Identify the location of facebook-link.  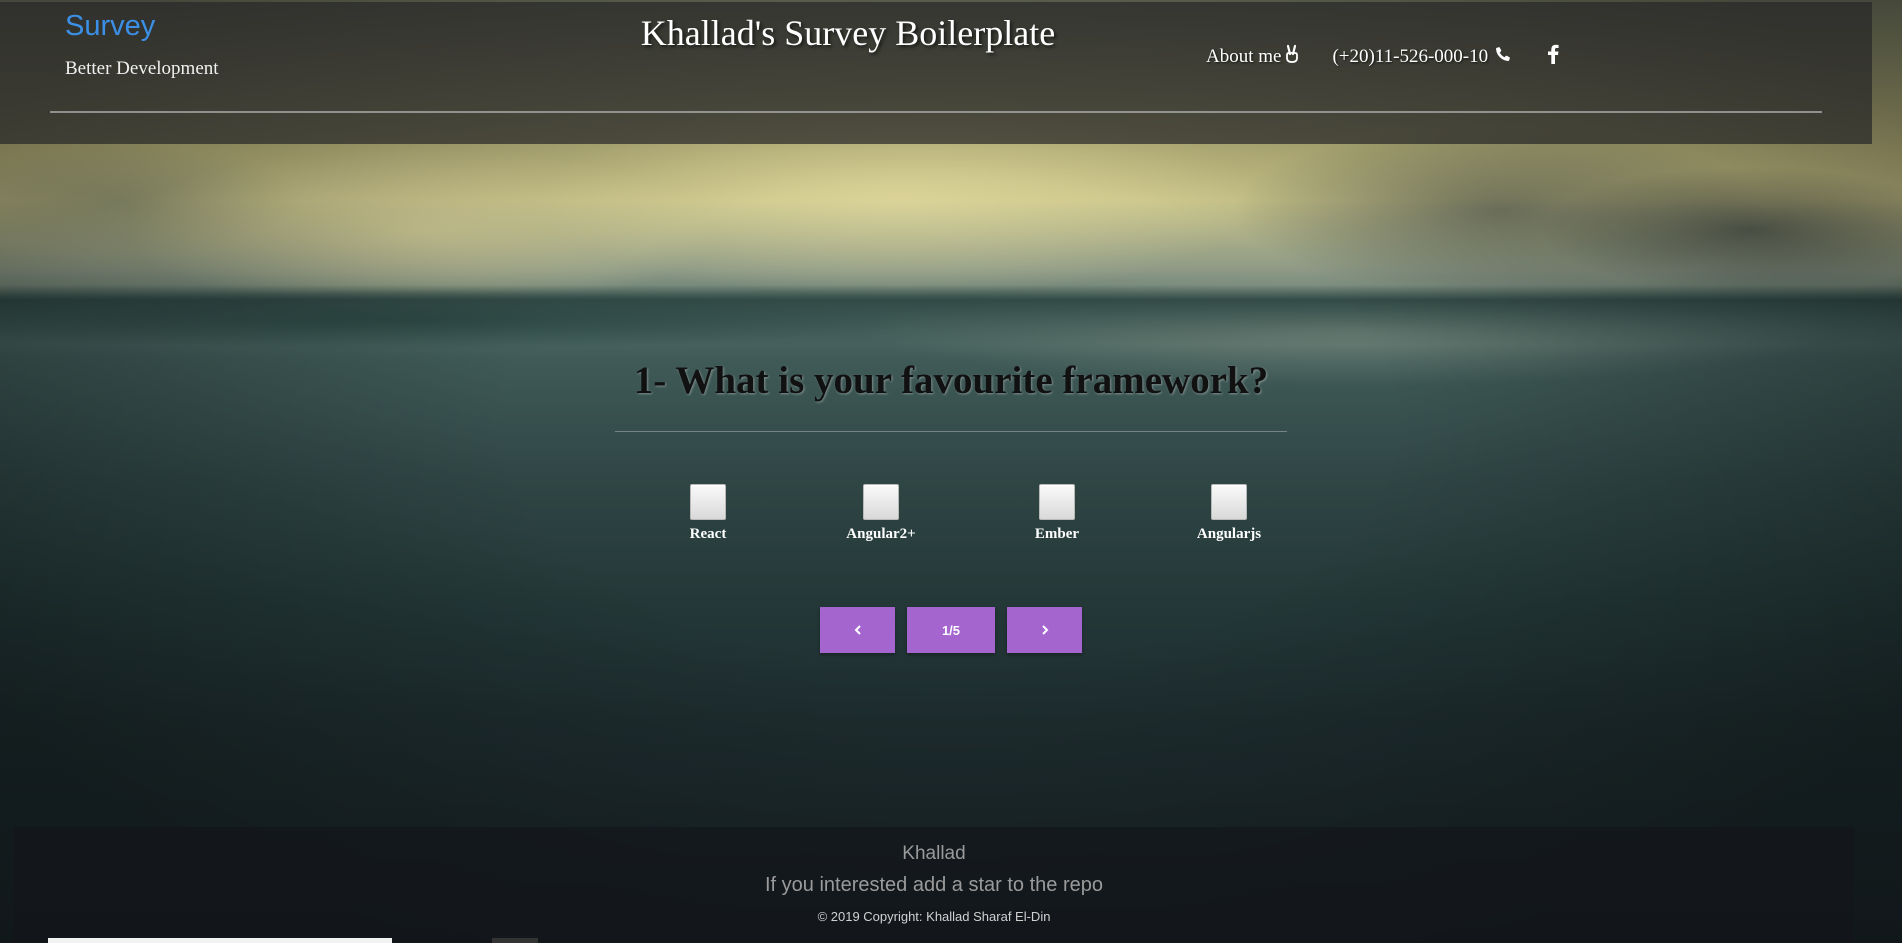
(1551, 57).